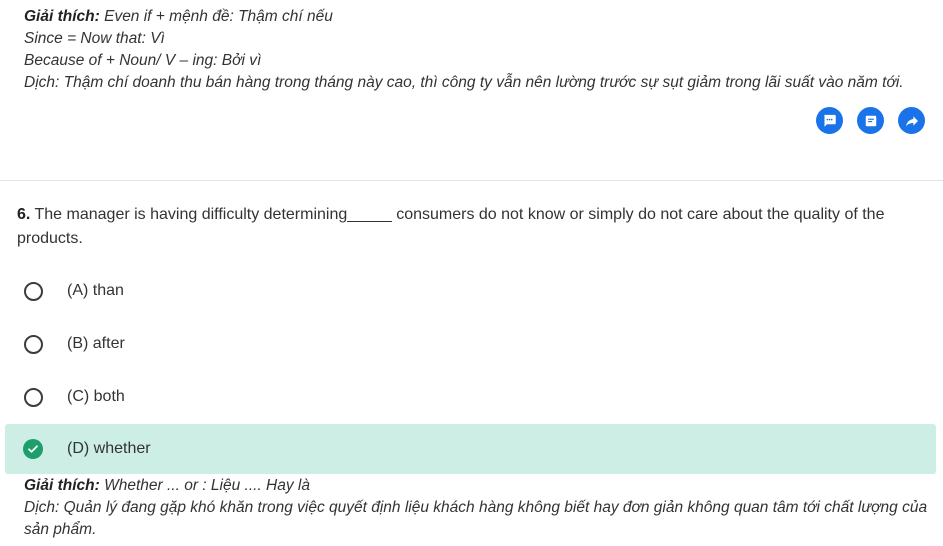 This screenshot has width=943, height=546. Describe the element at coordinates (109, 448) in the screenshot. I see `option-label: (D) whether` at that location.